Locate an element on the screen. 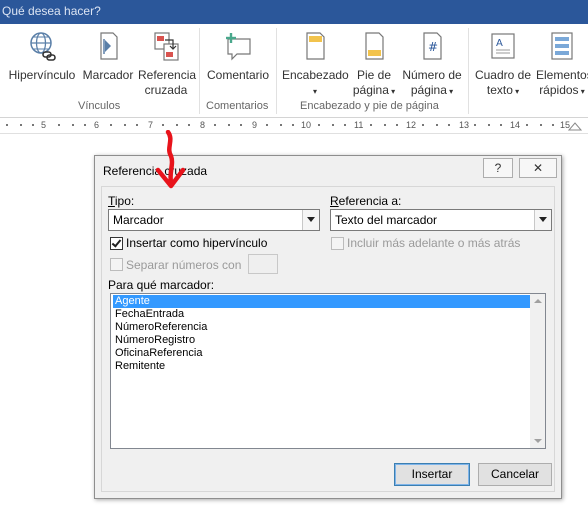 This screenshot has height=512, width=588. help-button: ? is located at coordinates (498, 168).